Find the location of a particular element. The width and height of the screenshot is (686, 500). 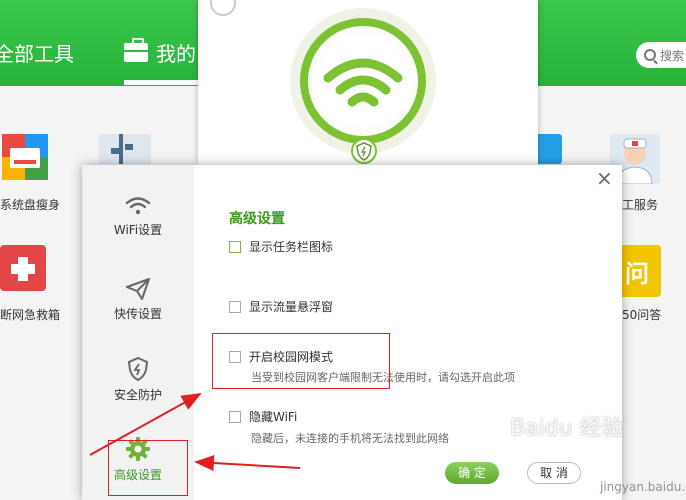

watermark-logo: Baidu 经验 is located at coordinates (567, 428).